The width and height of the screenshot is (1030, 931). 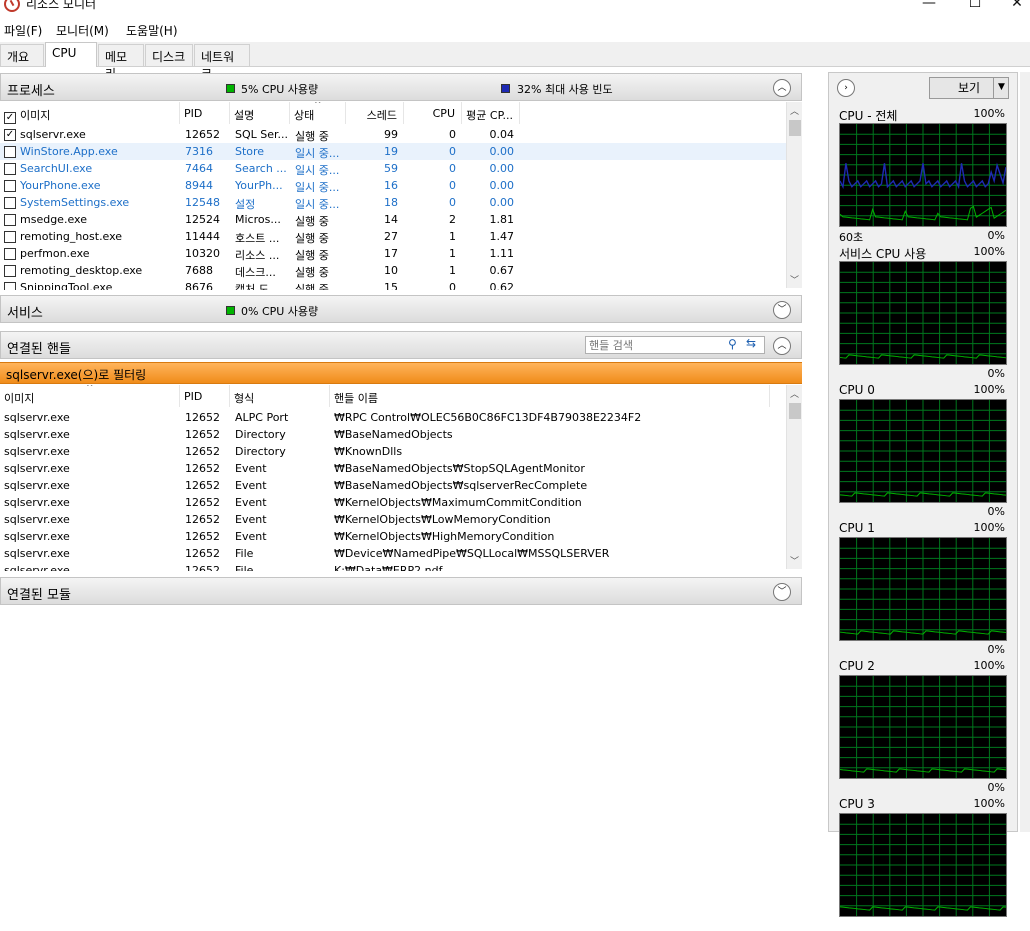 I want to click on tab-network: 네트워크, so click(x=222, y=62).